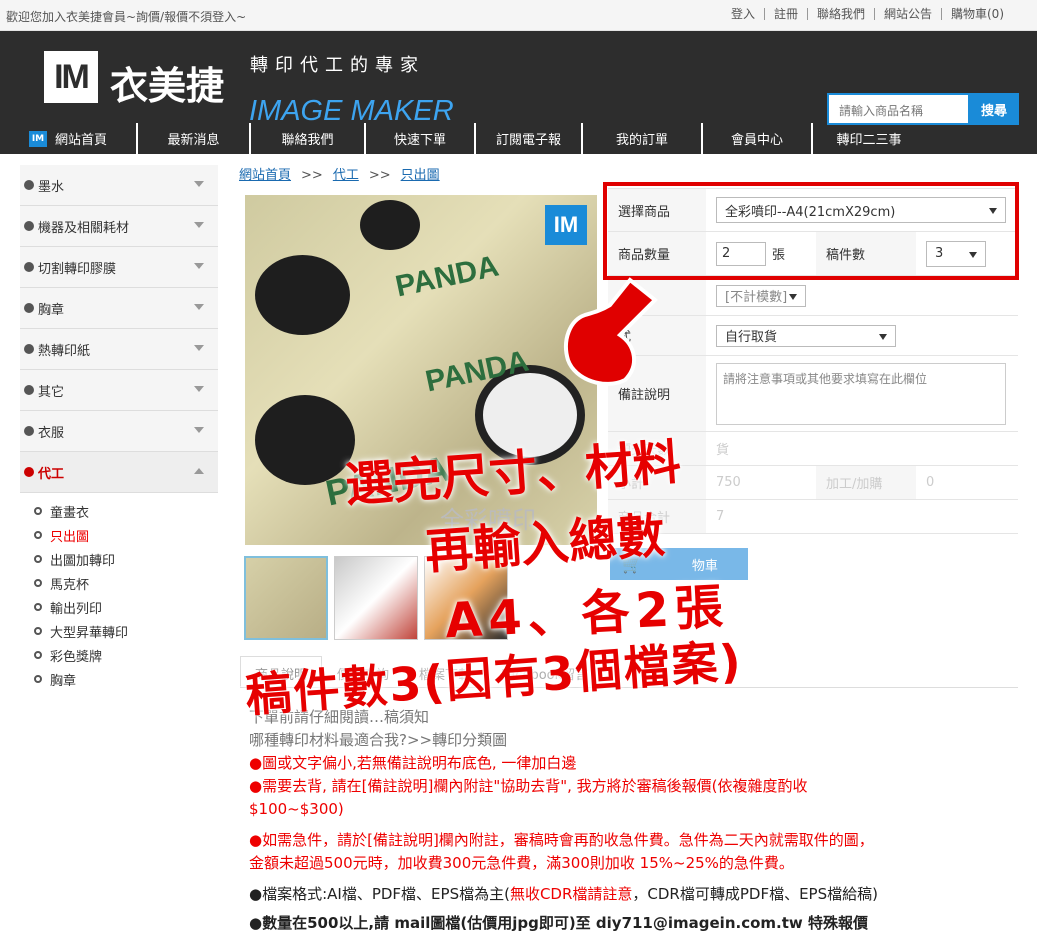 Image resolution: width=1037 pixels, height=948 pixels. Describe the element at coordinates (898, 109) in the screenshot. I see `search-input: 請輸入商品名稱` at that location.